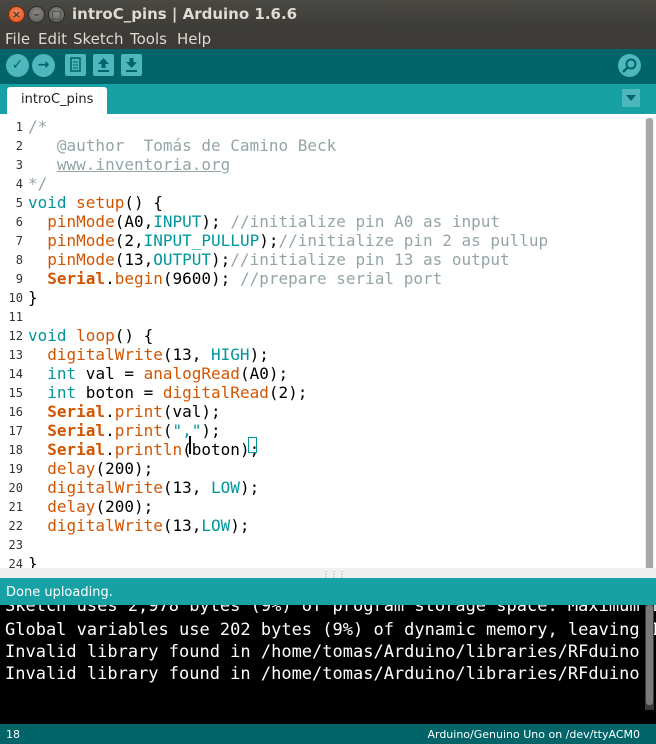  What do you see at coordinates (194, 39) in the screenshot?
I see `menu-help: Help` at bounding box center [194, 39].